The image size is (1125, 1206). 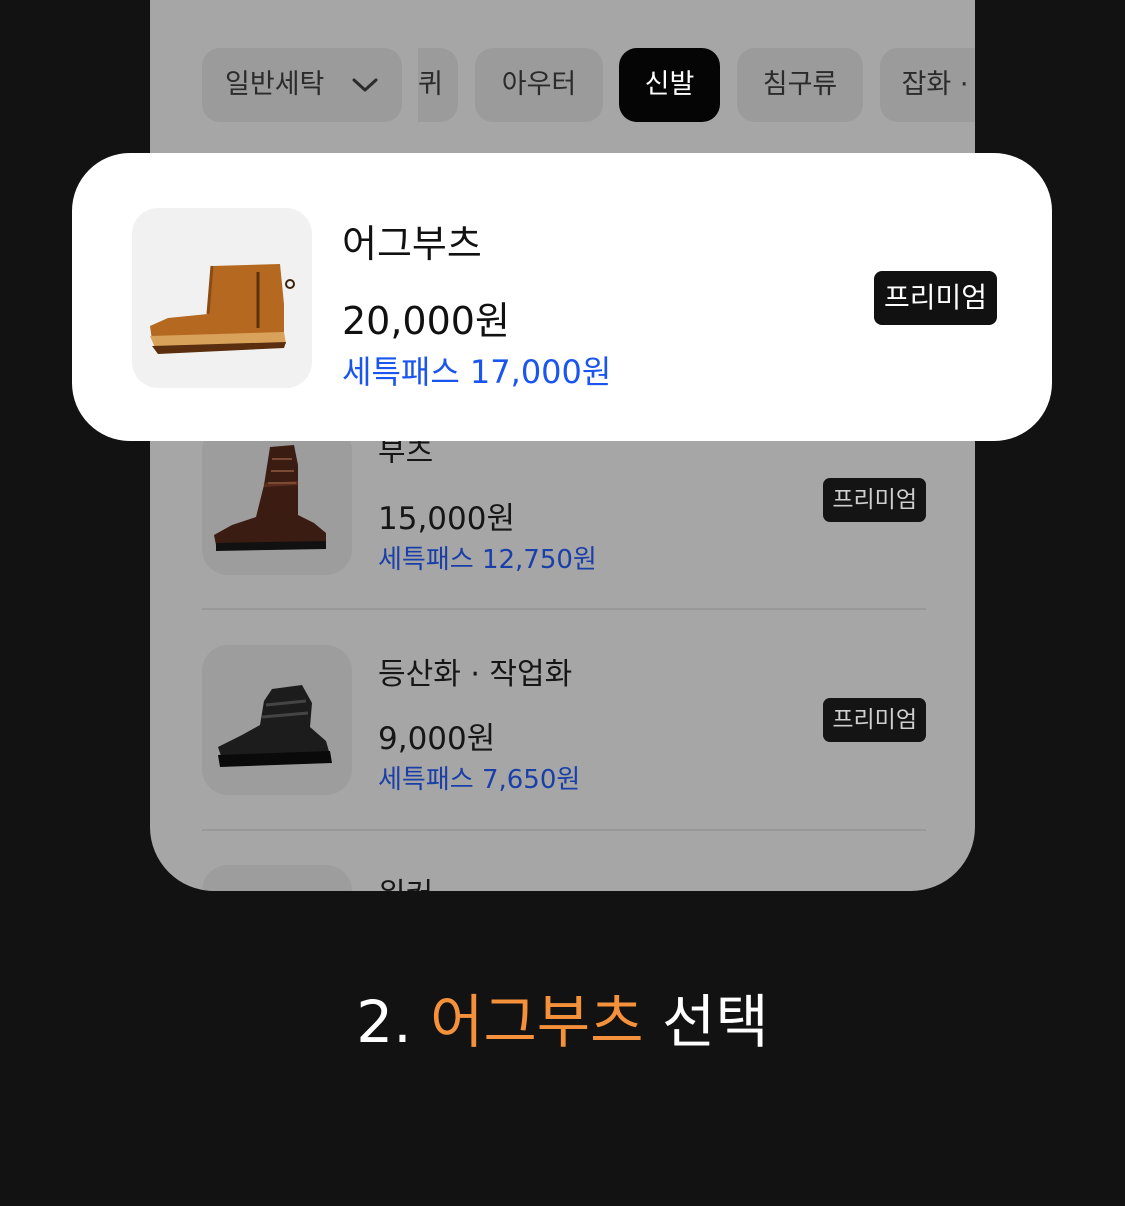 I want to click on tab-label: 퀴, so click(x=430, y=84).